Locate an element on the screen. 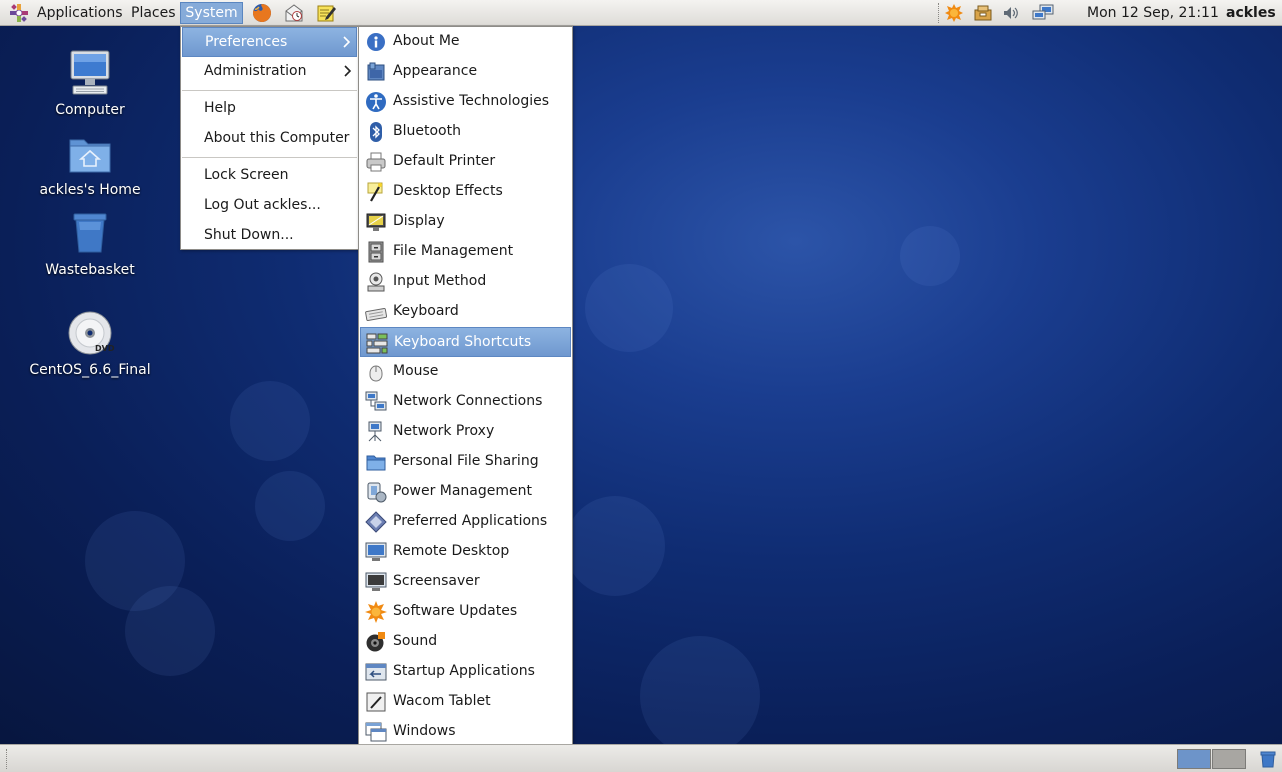 Image resolution: width=1282 pixels, height=772 pixels. menu-item-preferred-applications: Preferred Applications is located at coordinates (465, 522).